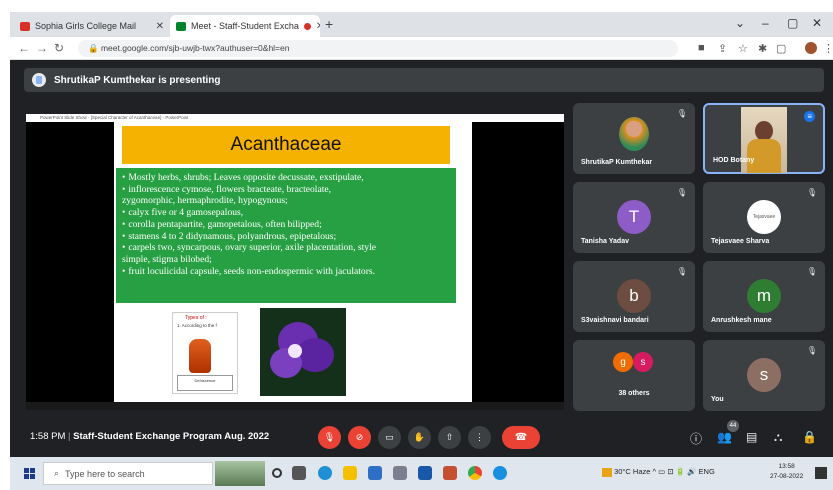  Describe the element at coordinates (200, 356) in the screenshot. I see `capsule-fruit-image` at that location.